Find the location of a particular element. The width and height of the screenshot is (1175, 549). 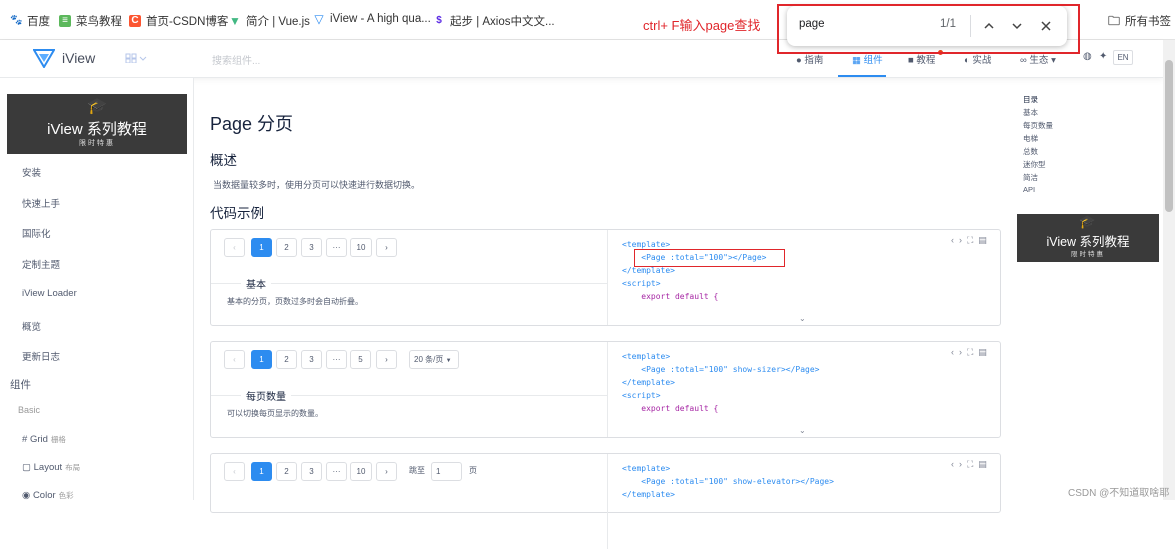

sidebar-item-grid: # Grid 栅格 is located at coordinates (44, 439).